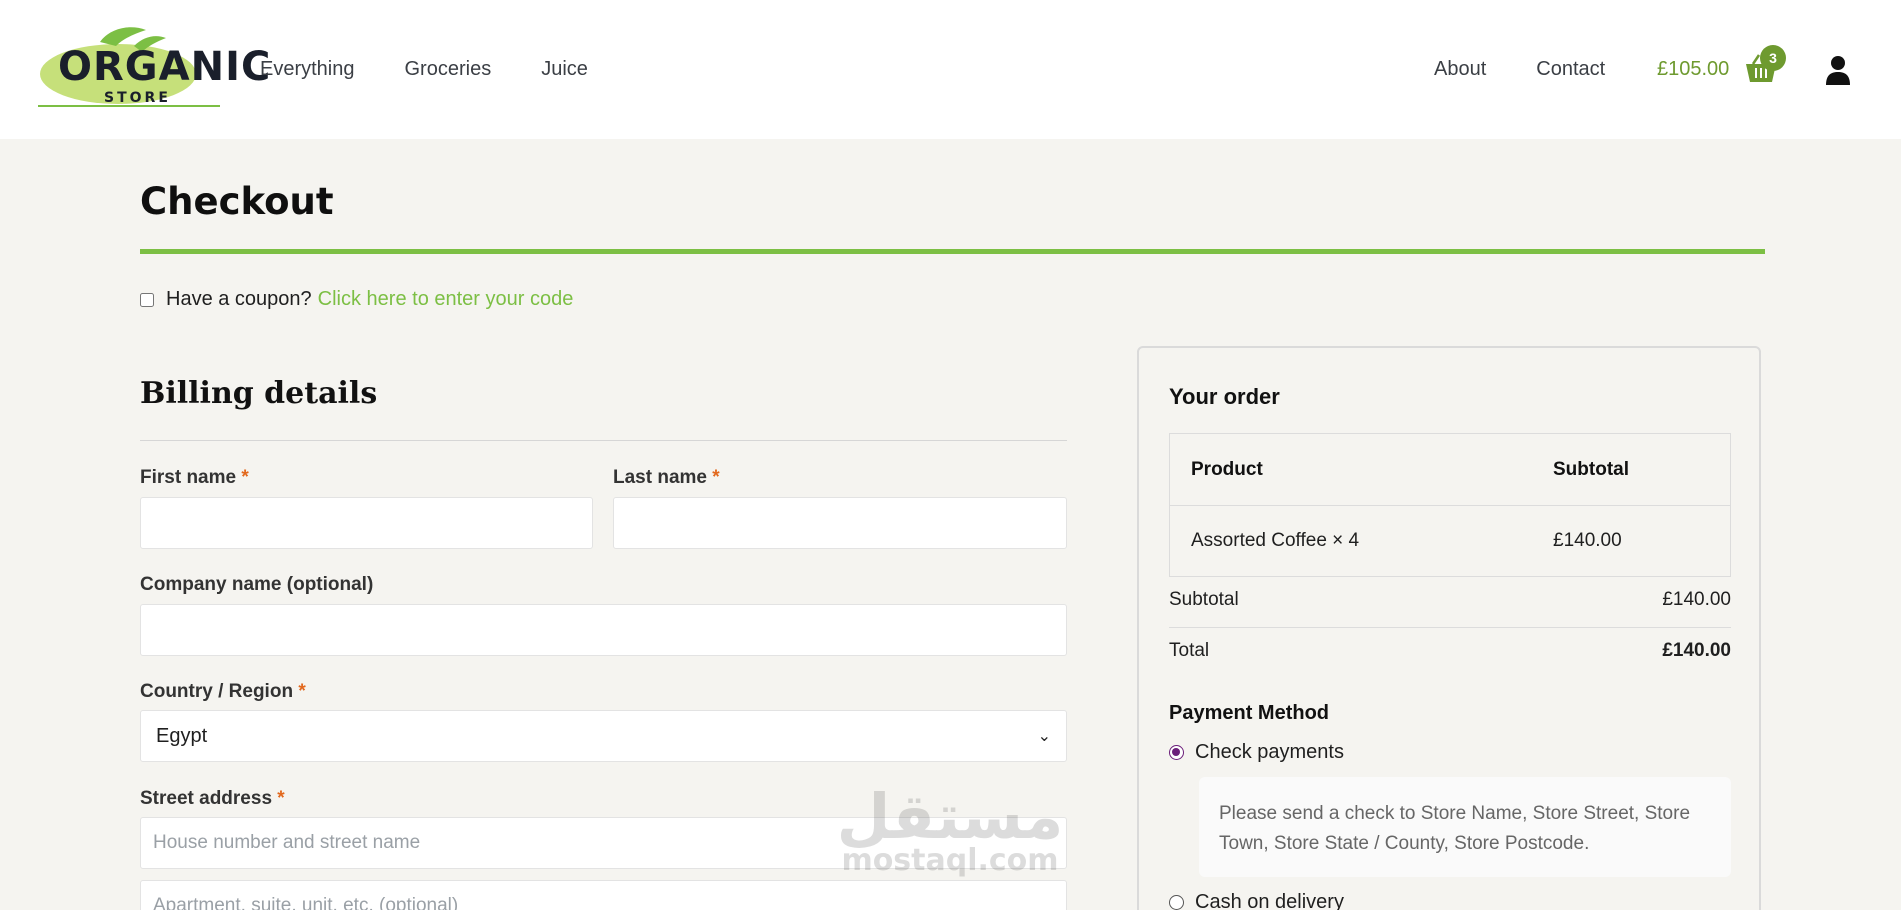 This screenshot has height=910, width=1901. What do you see at coordinates (259, 393) in the screenshot?
I see `billing-title: Billing details` at bounding box center [259, 393].